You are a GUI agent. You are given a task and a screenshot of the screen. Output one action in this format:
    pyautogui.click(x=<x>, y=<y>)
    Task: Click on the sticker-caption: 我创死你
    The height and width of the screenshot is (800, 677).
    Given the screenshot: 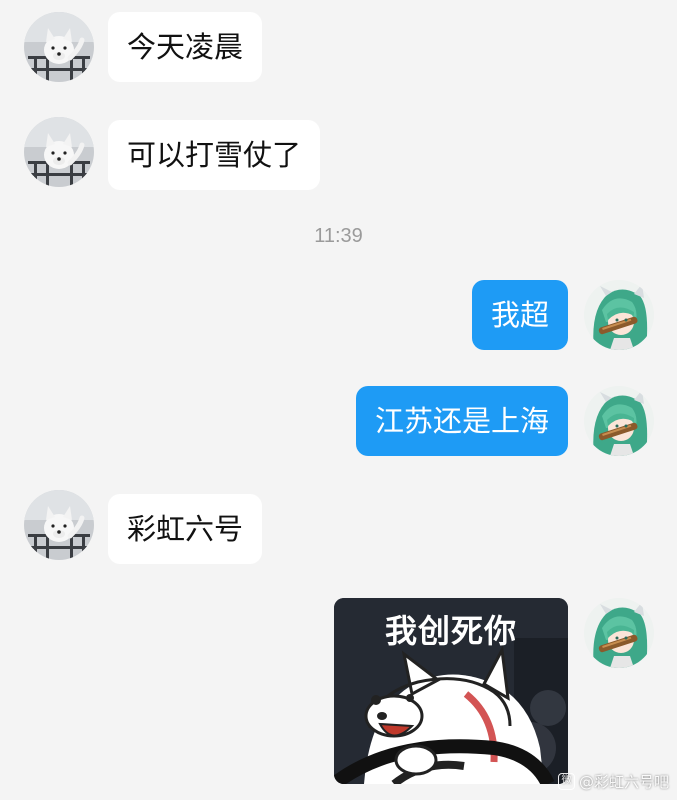 What is the action you would take?
    pyautogui.click(x=450, y=631)
    